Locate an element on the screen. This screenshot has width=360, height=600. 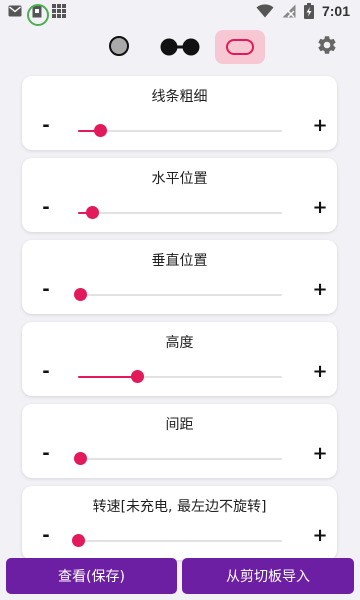
setting-label: 垂直位置 is located at coordinates (179, 261).